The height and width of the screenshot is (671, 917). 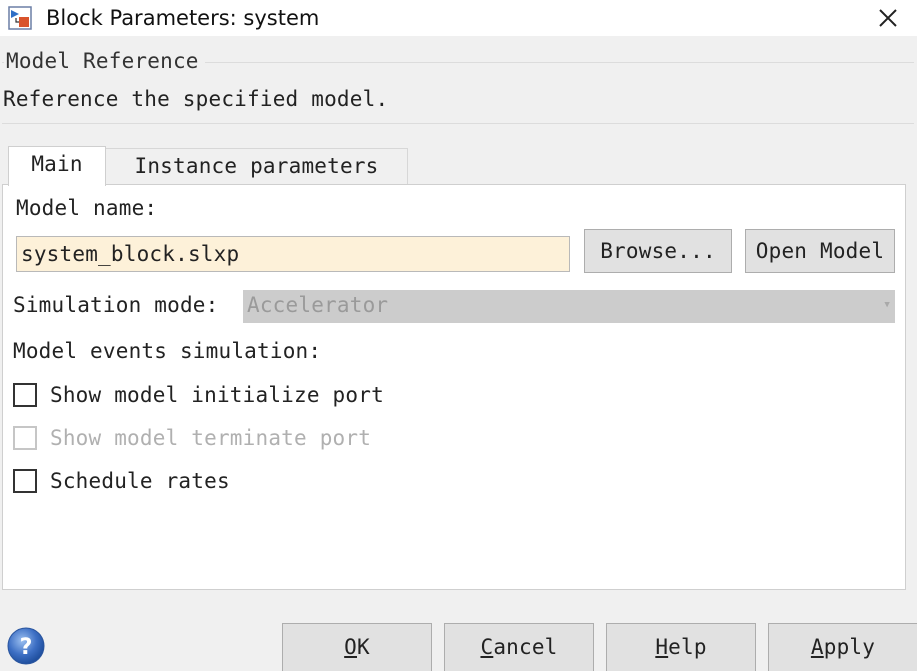 What do you see at coordinates (25, 438) in the screenshot?
I see `show-terminate-port-checkbox` at bounding box center [25, 438].